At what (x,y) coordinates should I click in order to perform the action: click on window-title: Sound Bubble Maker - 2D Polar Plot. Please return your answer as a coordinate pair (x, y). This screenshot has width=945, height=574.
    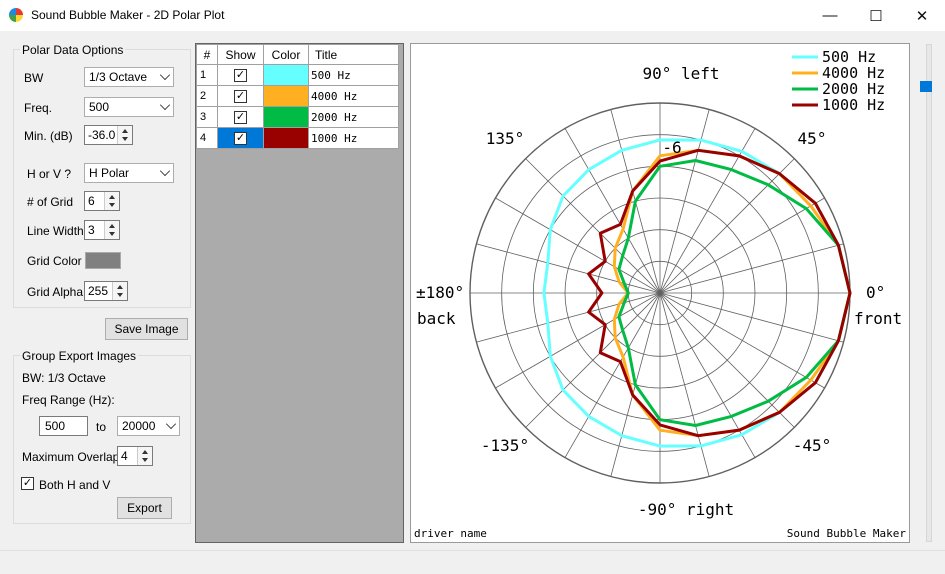
    Looking at the image, I should click on (128, 15).